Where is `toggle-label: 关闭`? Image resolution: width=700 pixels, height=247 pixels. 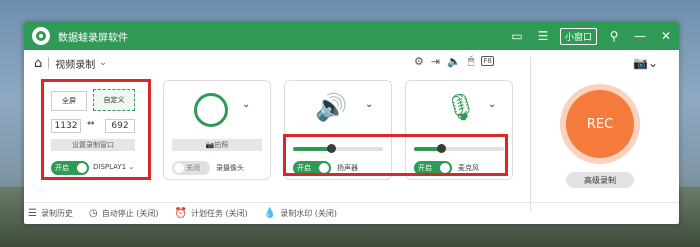 toggle-label: 关闭 is located at coordinates (193, 168).